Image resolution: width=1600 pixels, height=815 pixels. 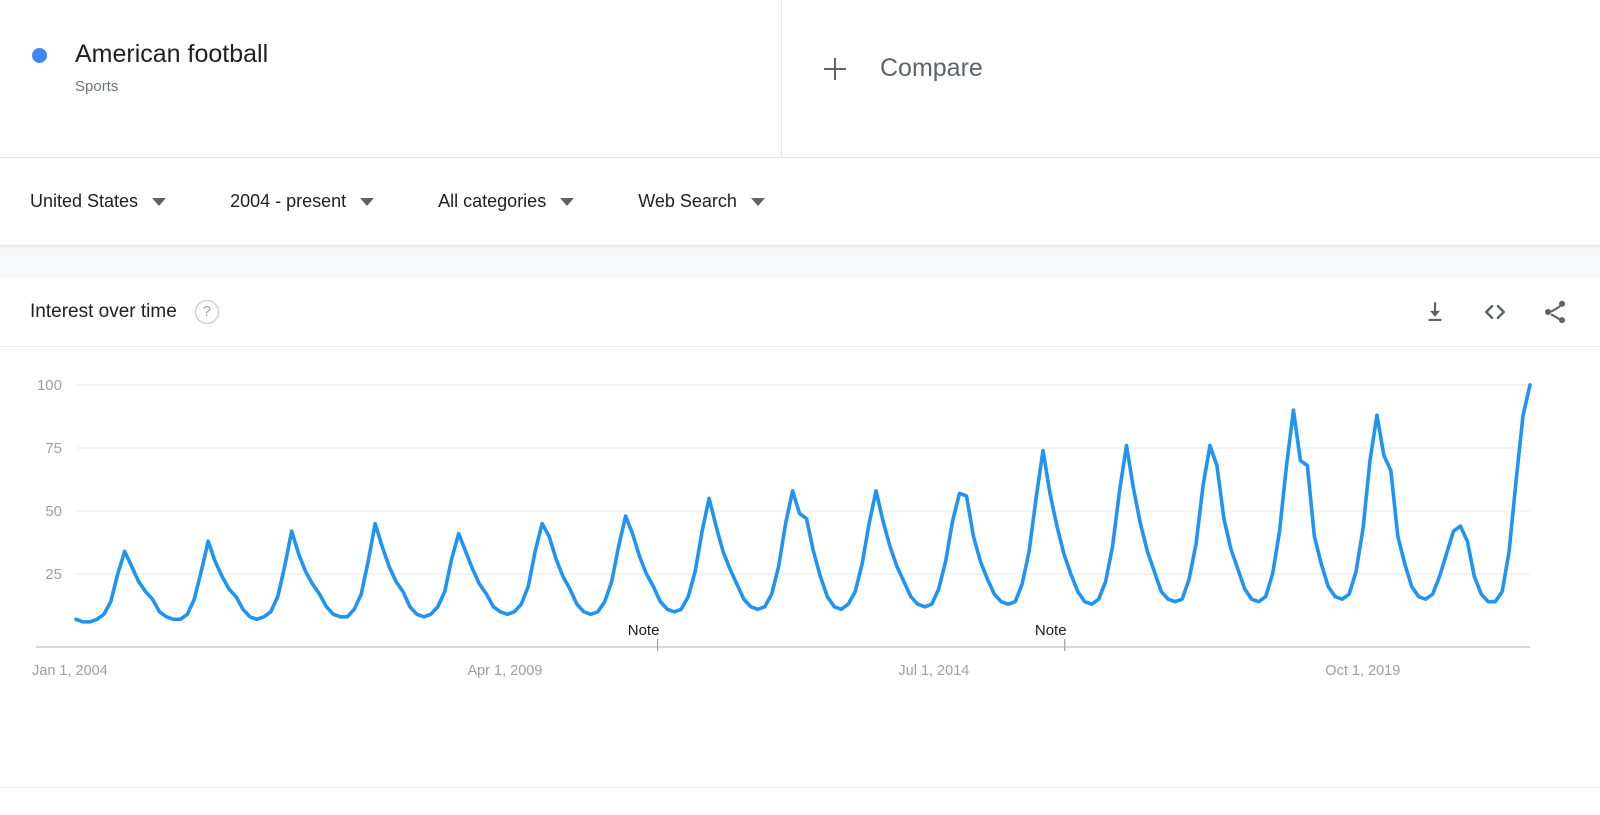 I want to click on x-axis-tick-label: Apr 1, 2009, so click(x=504, y=671).